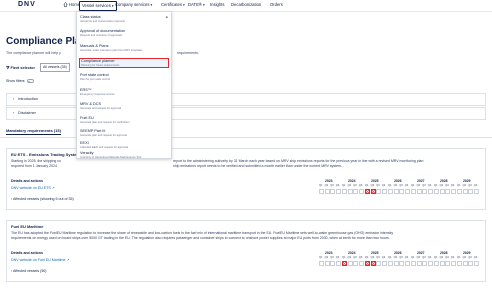 Image resolution: width=492 pixels, height=288 pixels. What do you see at coordinates (173, 5) in the screenshot?
I see `nav-certificates: Certificates▾` at bounding box center [173, 5].